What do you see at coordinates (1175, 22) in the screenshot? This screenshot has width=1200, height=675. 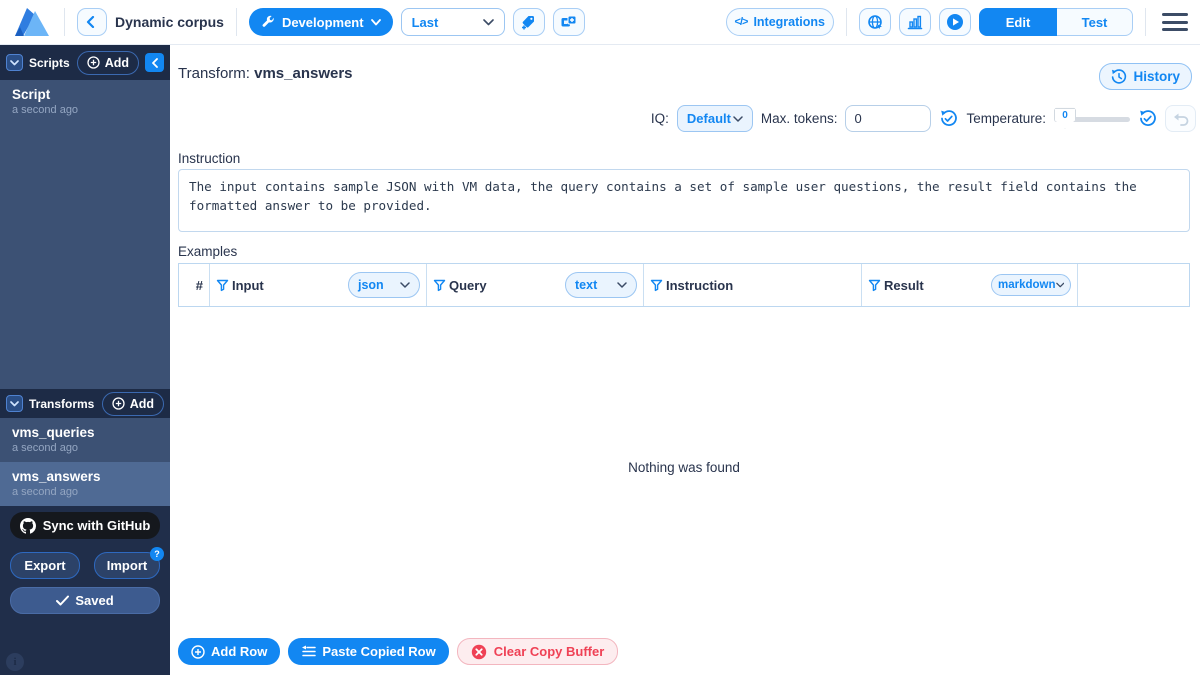 I see `menu-icon` at bounding box center [1175, 22].